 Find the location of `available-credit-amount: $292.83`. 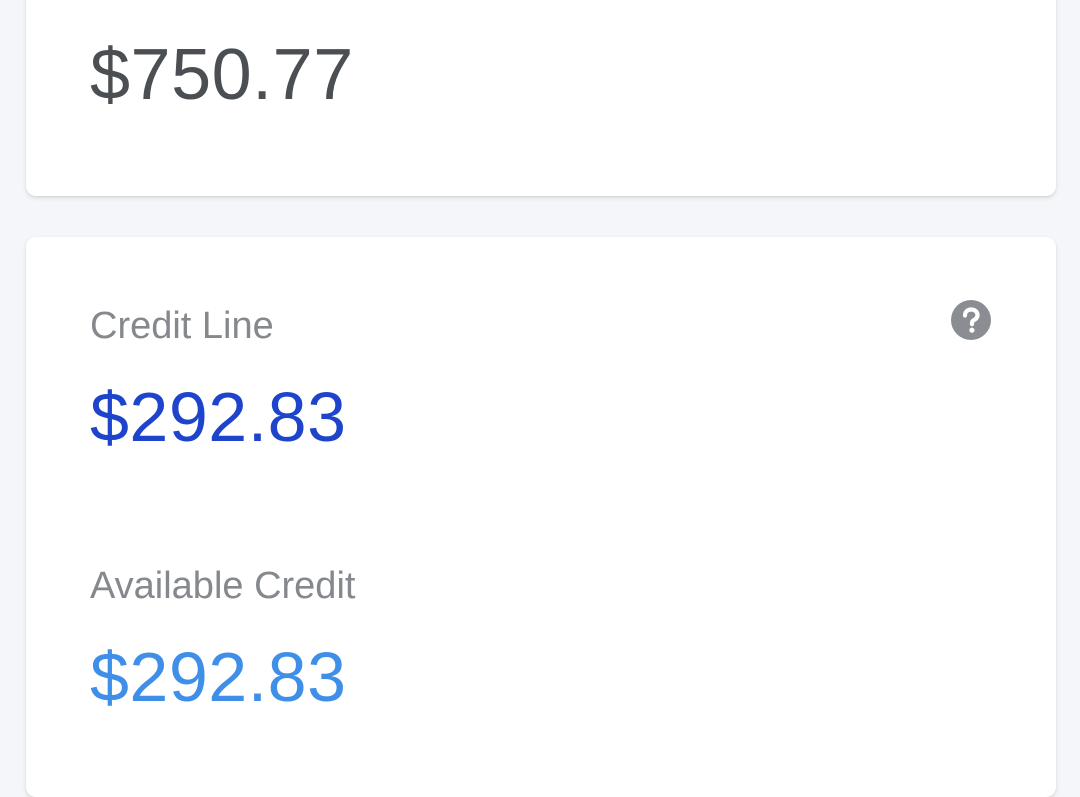

available-credit-amount: $292.83 is located at coordinates (218, 677).